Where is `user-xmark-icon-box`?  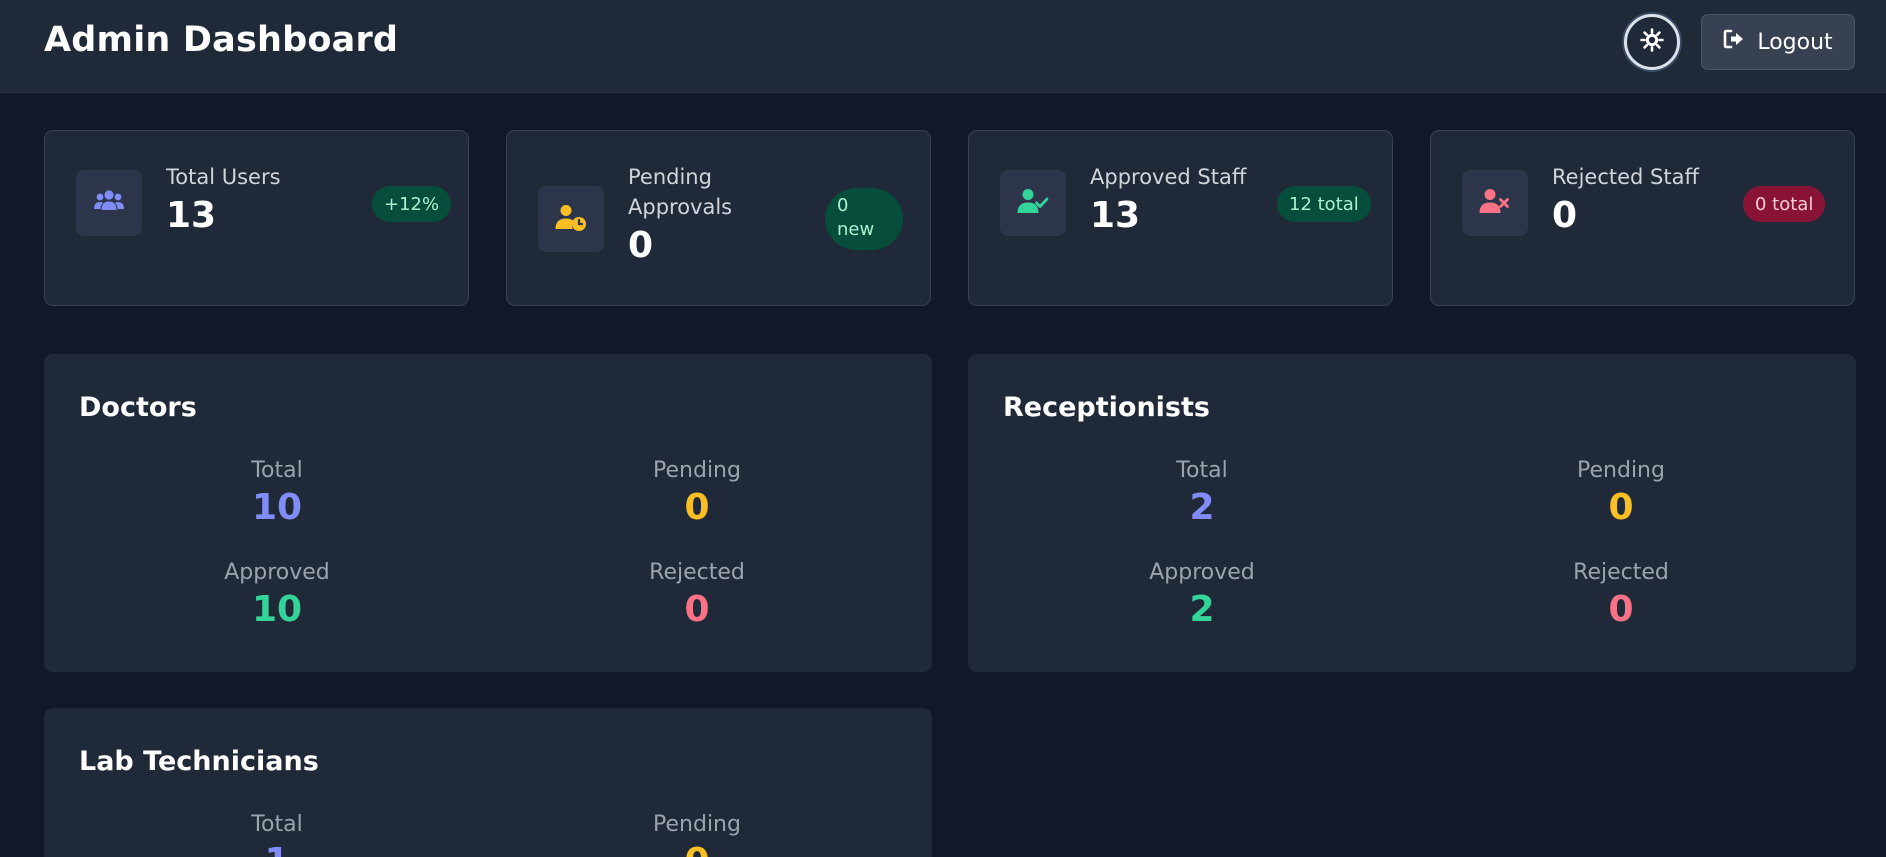 user-xmark-icon-box is located at coordinates (1495, 203).